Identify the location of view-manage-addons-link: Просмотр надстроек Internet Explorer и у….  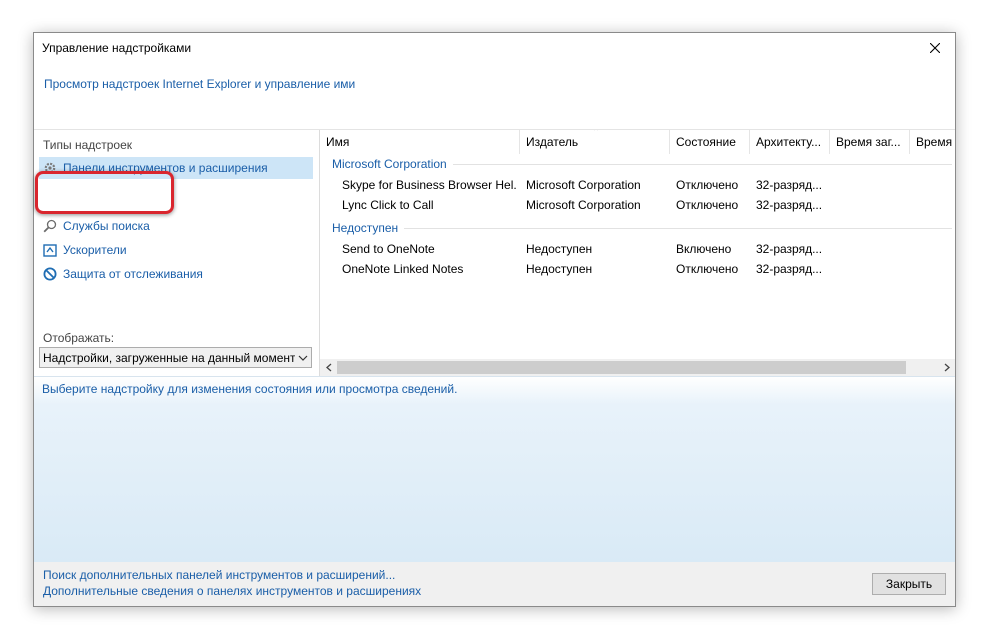
(199, 84).